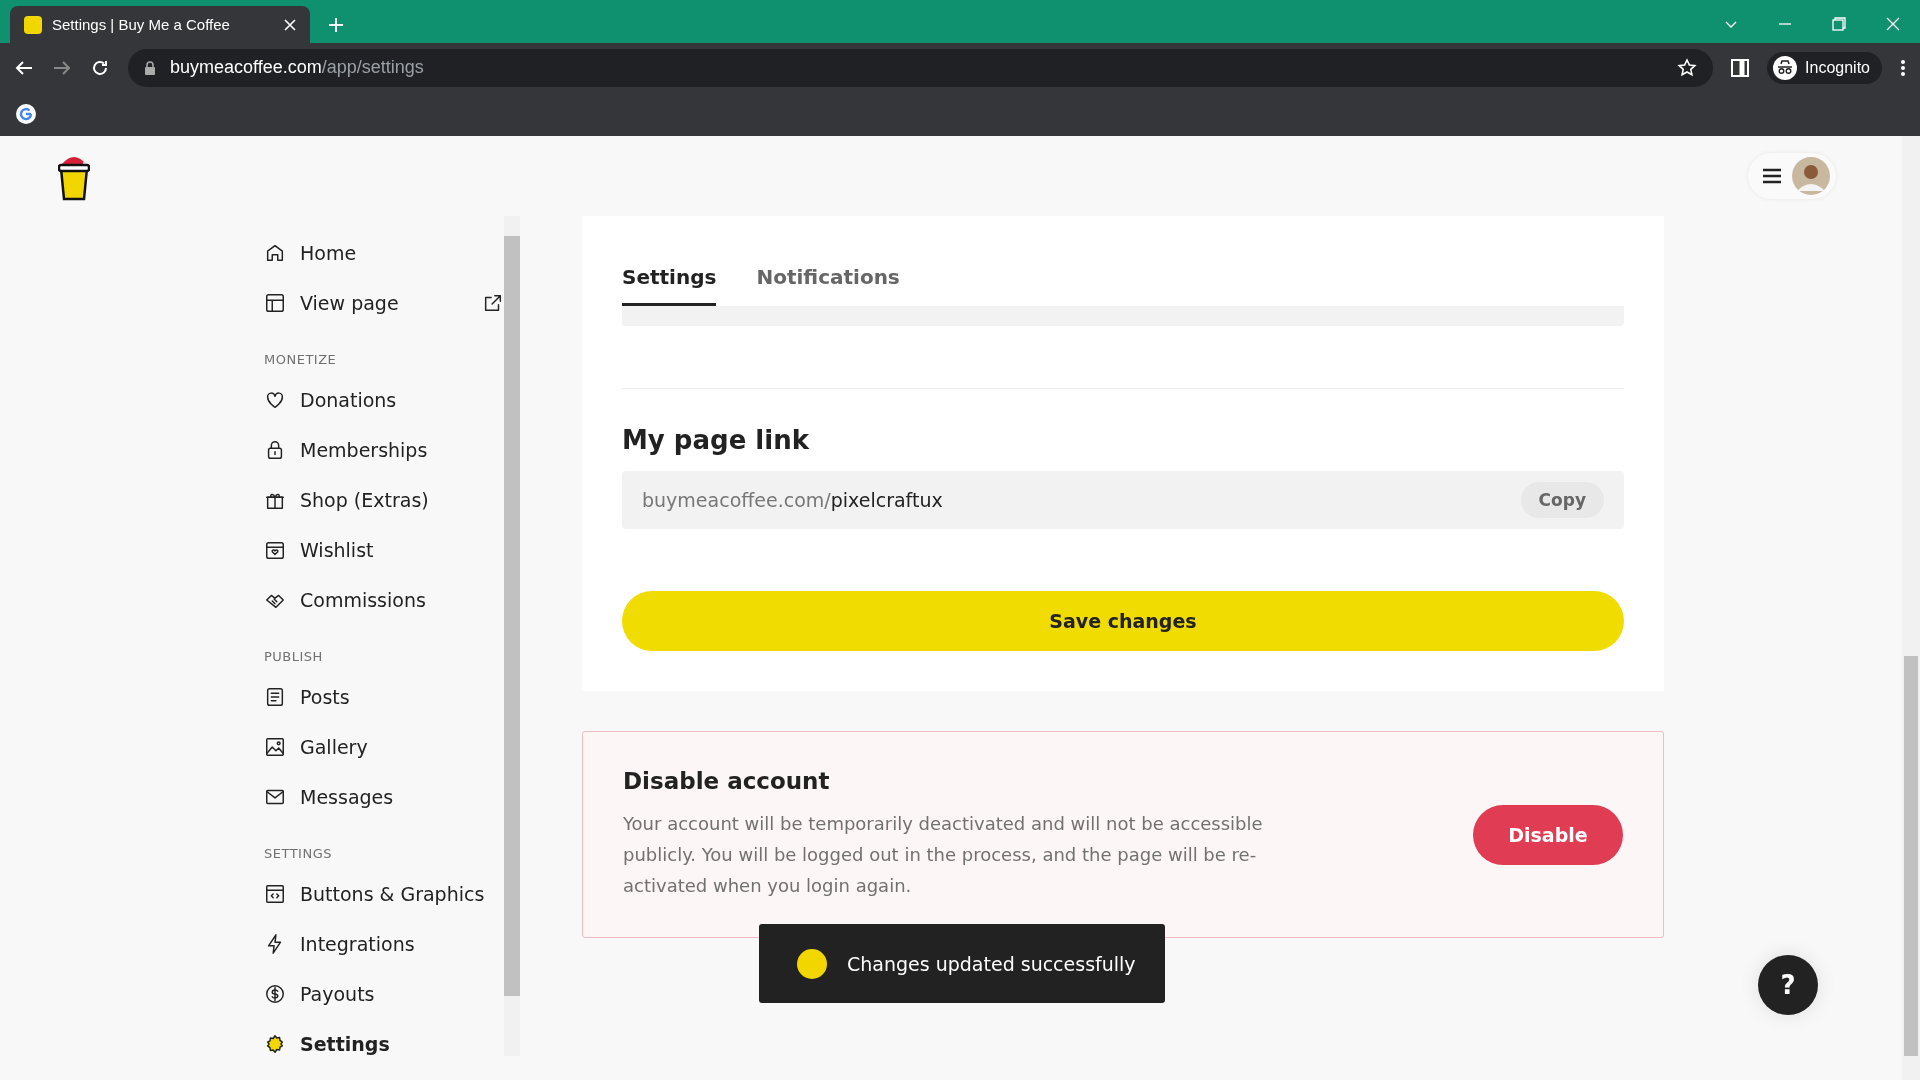 The width and height of the screenshot is (1920, 1080). I want to click on description: Your account will be temporarily deactivated and will not be accessible publicly. You will be logged out in the process, and the page will be re-activated when you login again., so click(943, 855).